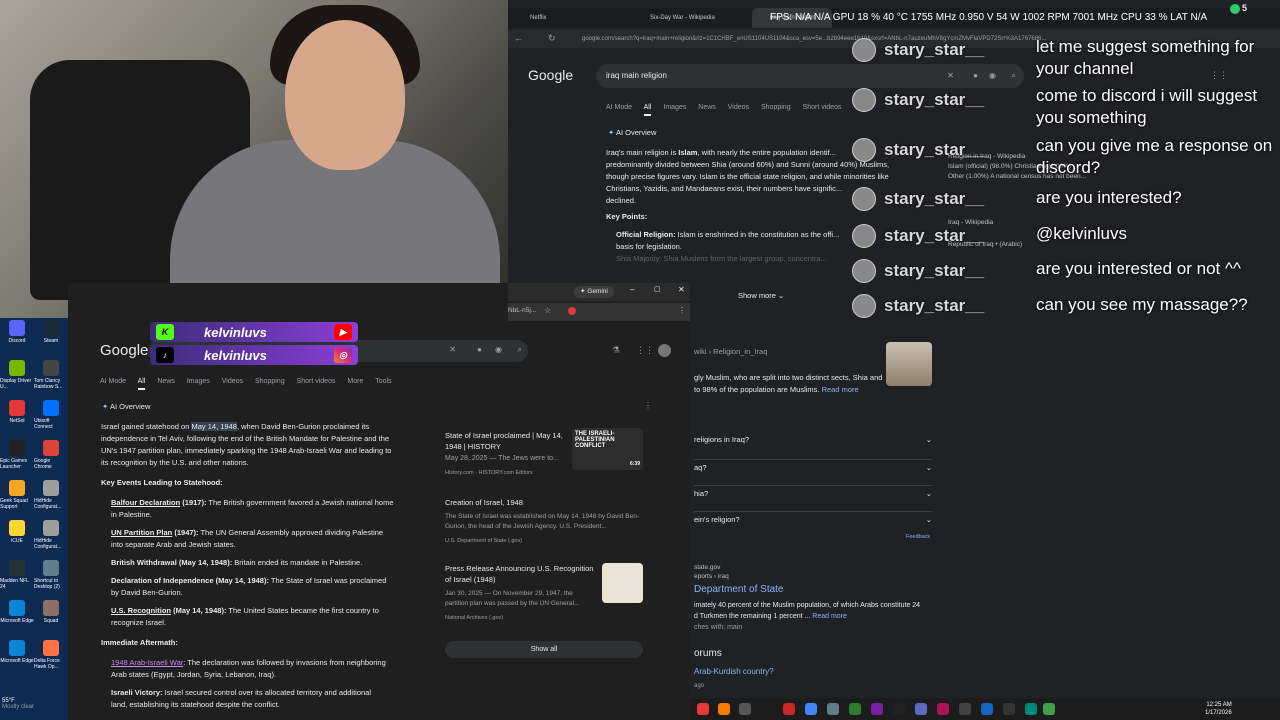 The image size is (1280, 720). What do you see at coordinates (17, 580) in the screenshot?
I see `desktop-icon: Madden NFL 24` at bounding box center [17, 580].